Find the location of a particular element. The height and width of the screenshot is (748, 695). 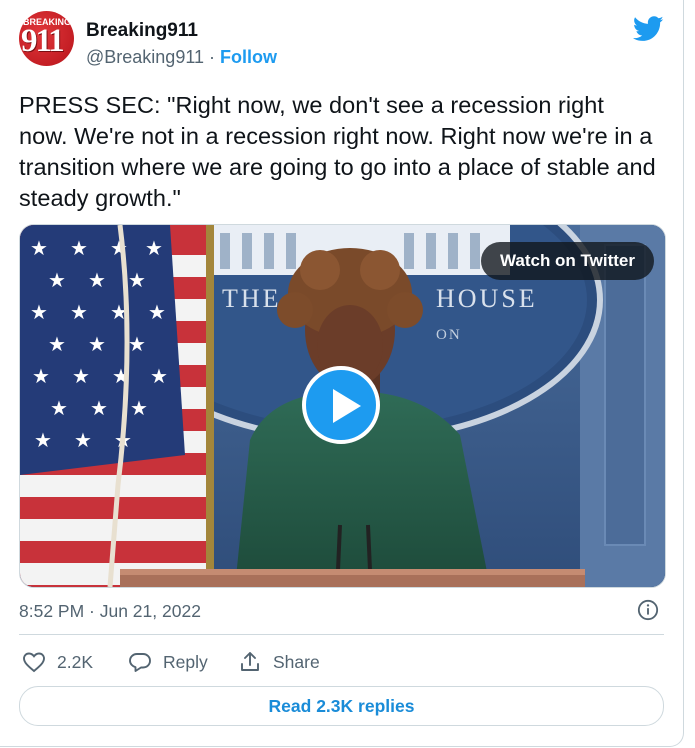

watch-on-twitter-button: Watch on Twitter is located at coordinates (567, 261).